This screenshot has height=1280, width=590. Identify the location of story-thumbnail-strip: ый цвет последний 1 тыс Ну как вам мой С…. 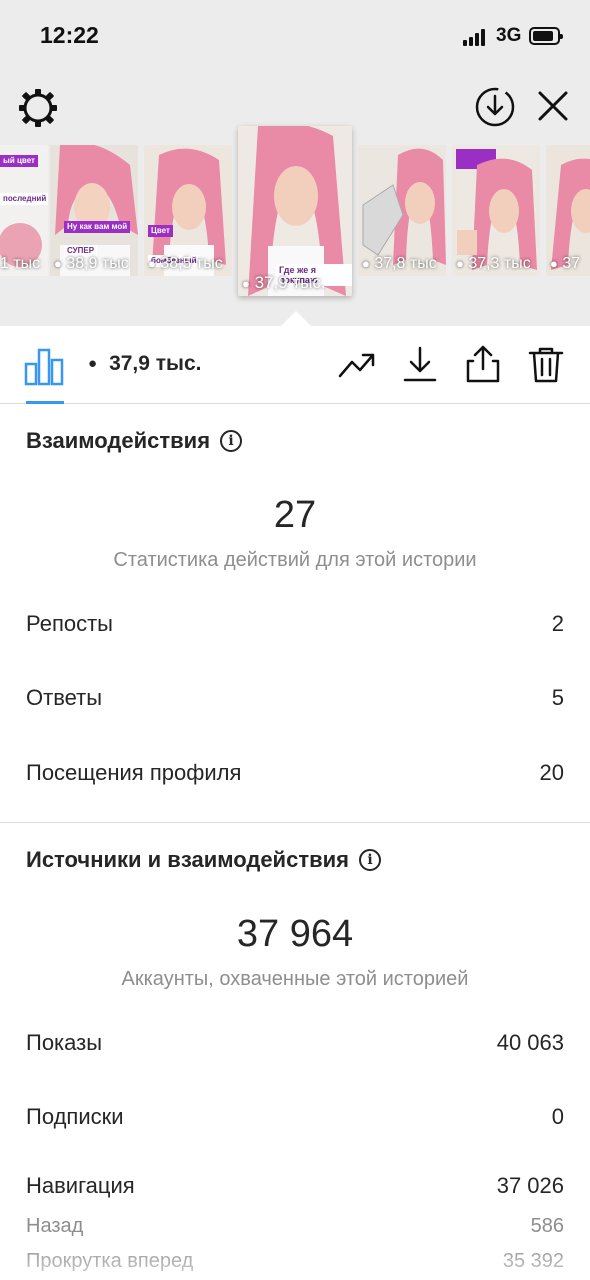
(295, 215).